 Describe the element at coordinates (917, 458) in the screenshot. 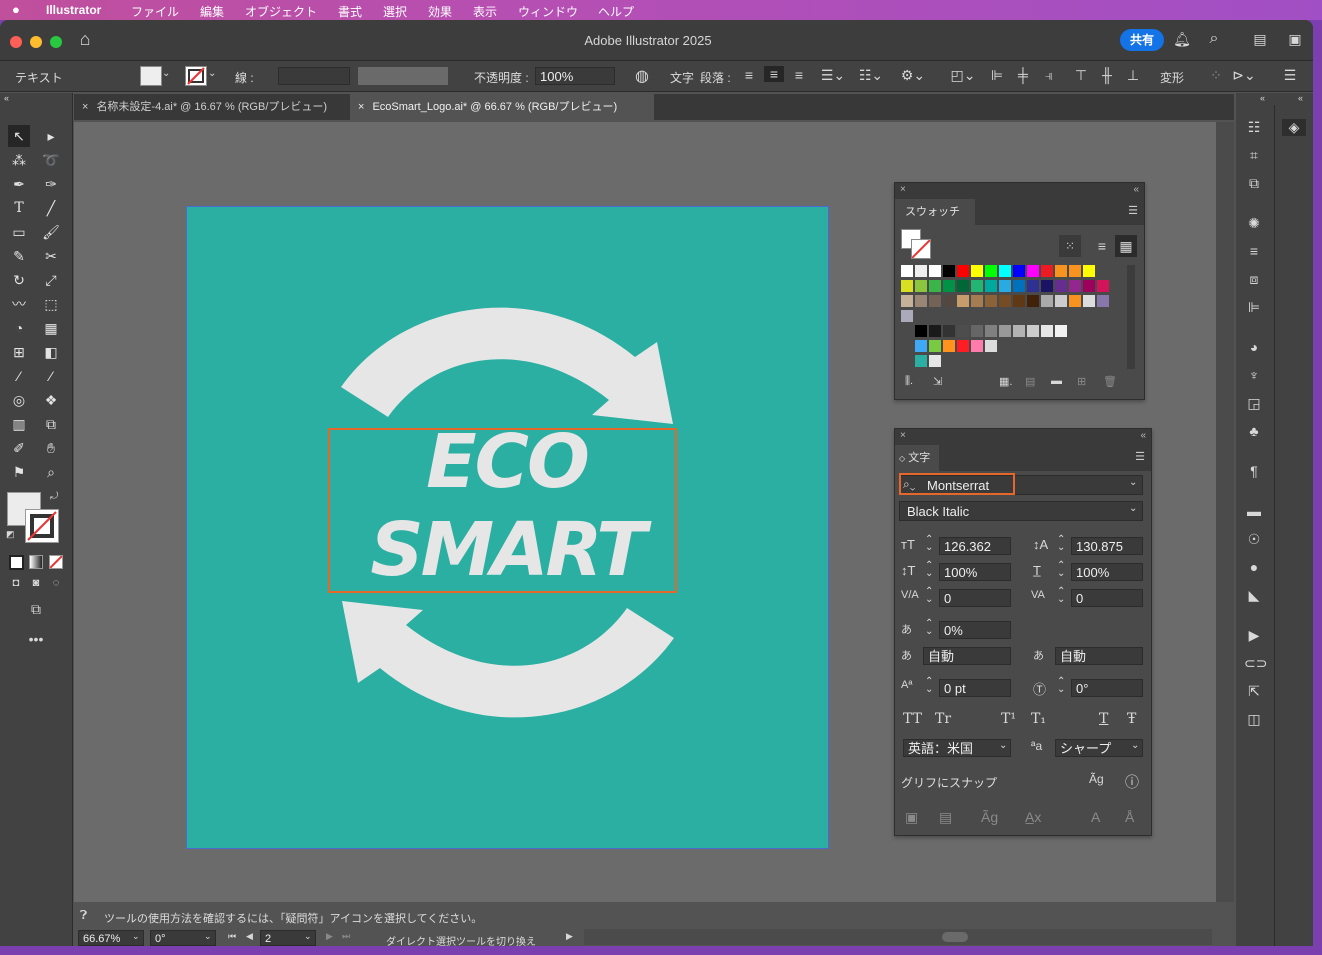

I see `tab-character: ◇ 文字` at that location.